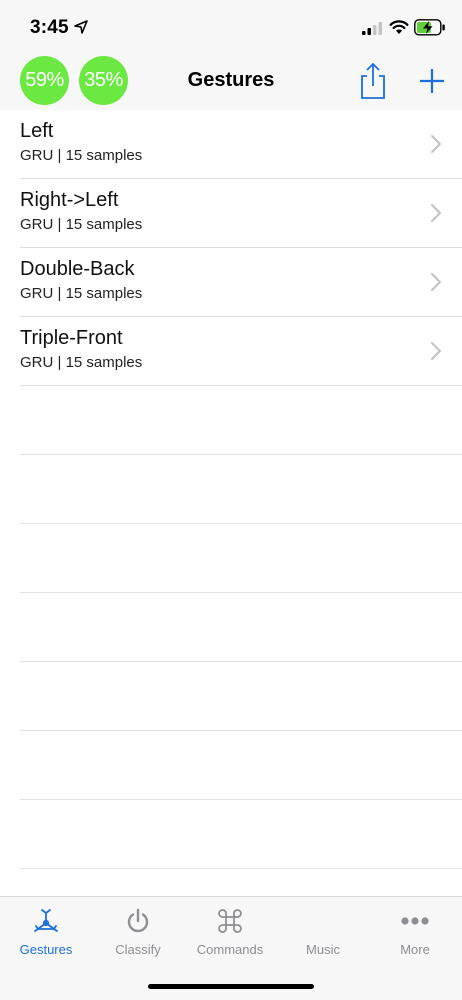 The height and width of the screenshot is (1000, 462). I want to click on share-icon, so click(373, 80).